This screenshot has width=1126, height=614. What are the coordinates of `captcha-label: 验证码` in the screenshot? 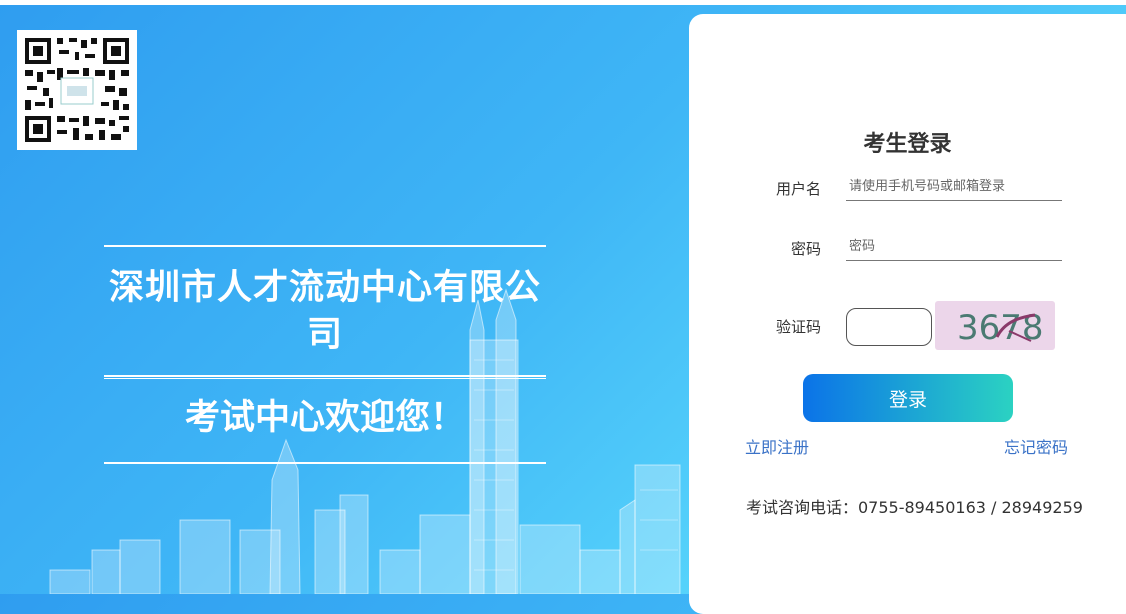 It's located at (798, 327).